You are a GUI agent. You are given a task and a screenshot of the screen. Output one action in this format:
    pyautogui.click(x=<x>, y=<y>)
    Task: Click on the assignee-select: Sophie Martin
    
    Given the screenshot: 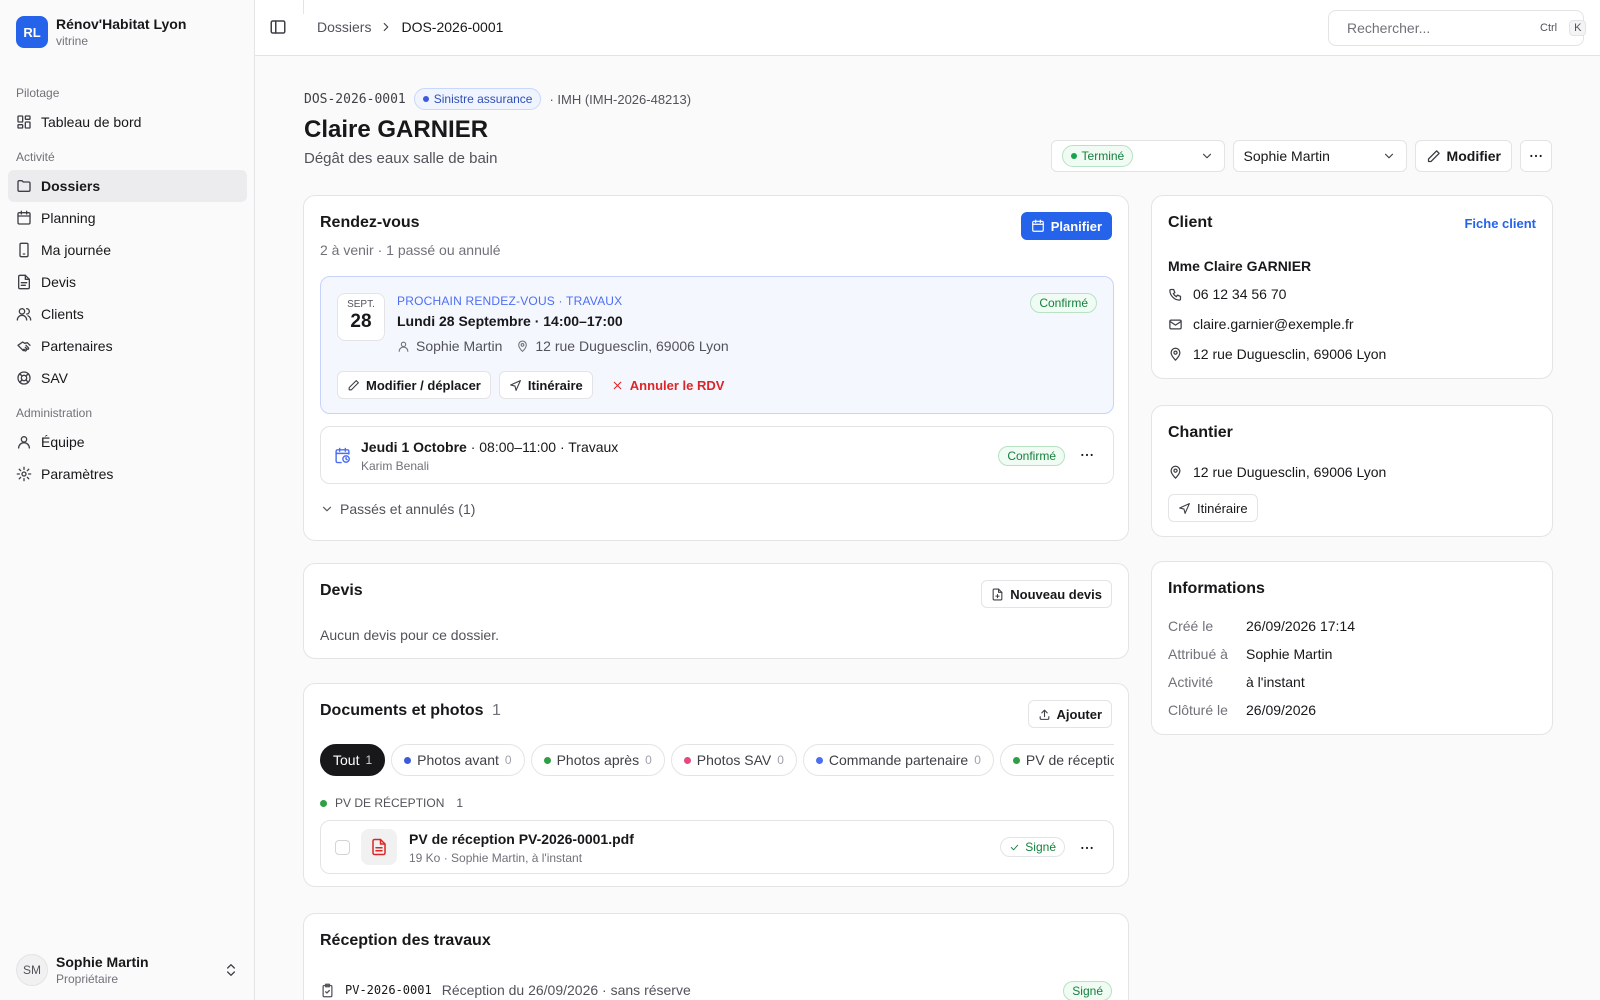 What is the action you would take?
    pyautogui.click(x=1319, y=156)
    